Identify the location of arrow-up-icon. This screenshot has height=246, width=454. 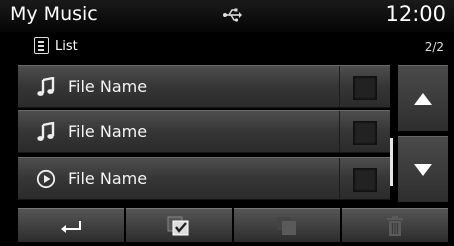
(423, 99).